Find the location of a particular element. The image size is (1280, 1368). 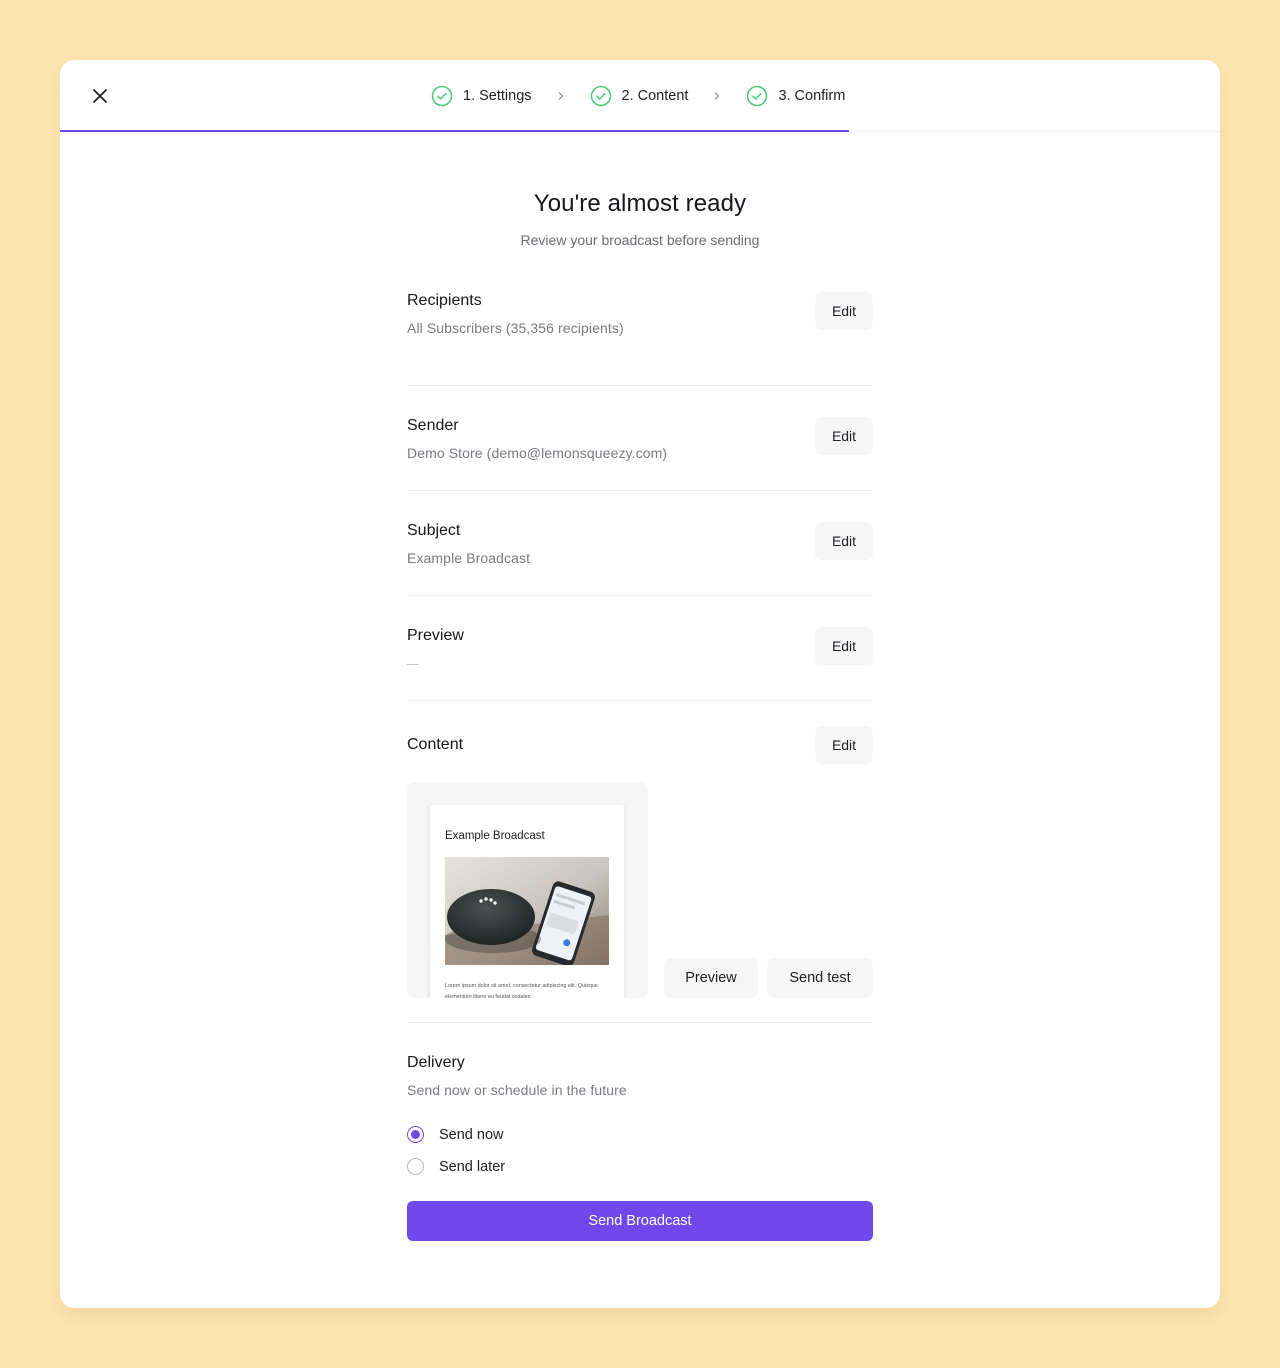

send-broadcast-button: Send Broadcast is located at coordinates (640, 1221).